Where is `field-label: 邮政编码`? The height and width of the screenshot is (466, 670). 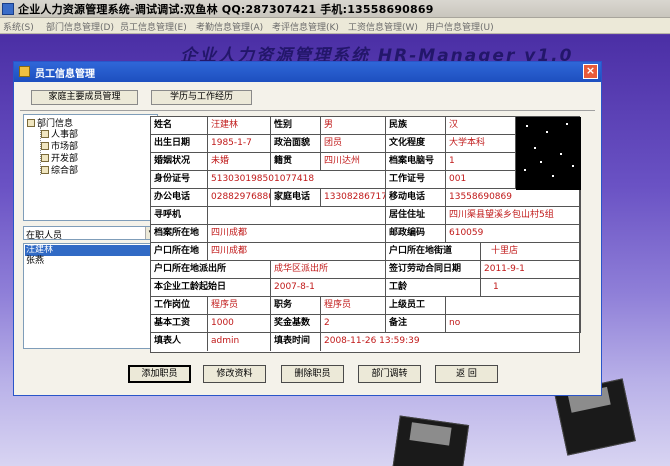
field-label: 邮政编码 is located at coordinates (416, 234).